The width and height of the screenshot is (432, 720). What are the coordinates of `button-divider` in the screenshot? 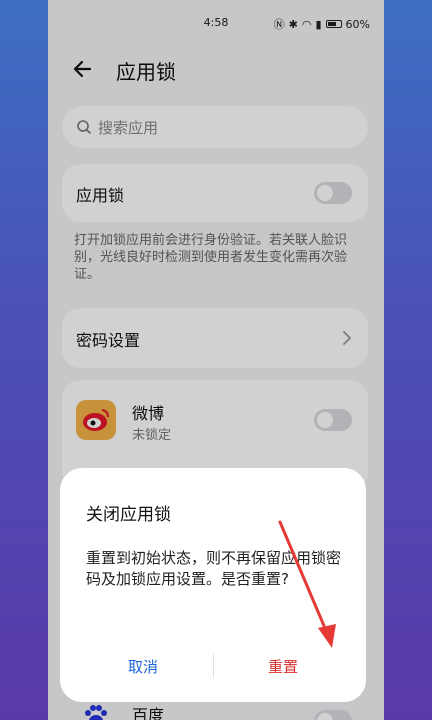 It's located at (213, 666).